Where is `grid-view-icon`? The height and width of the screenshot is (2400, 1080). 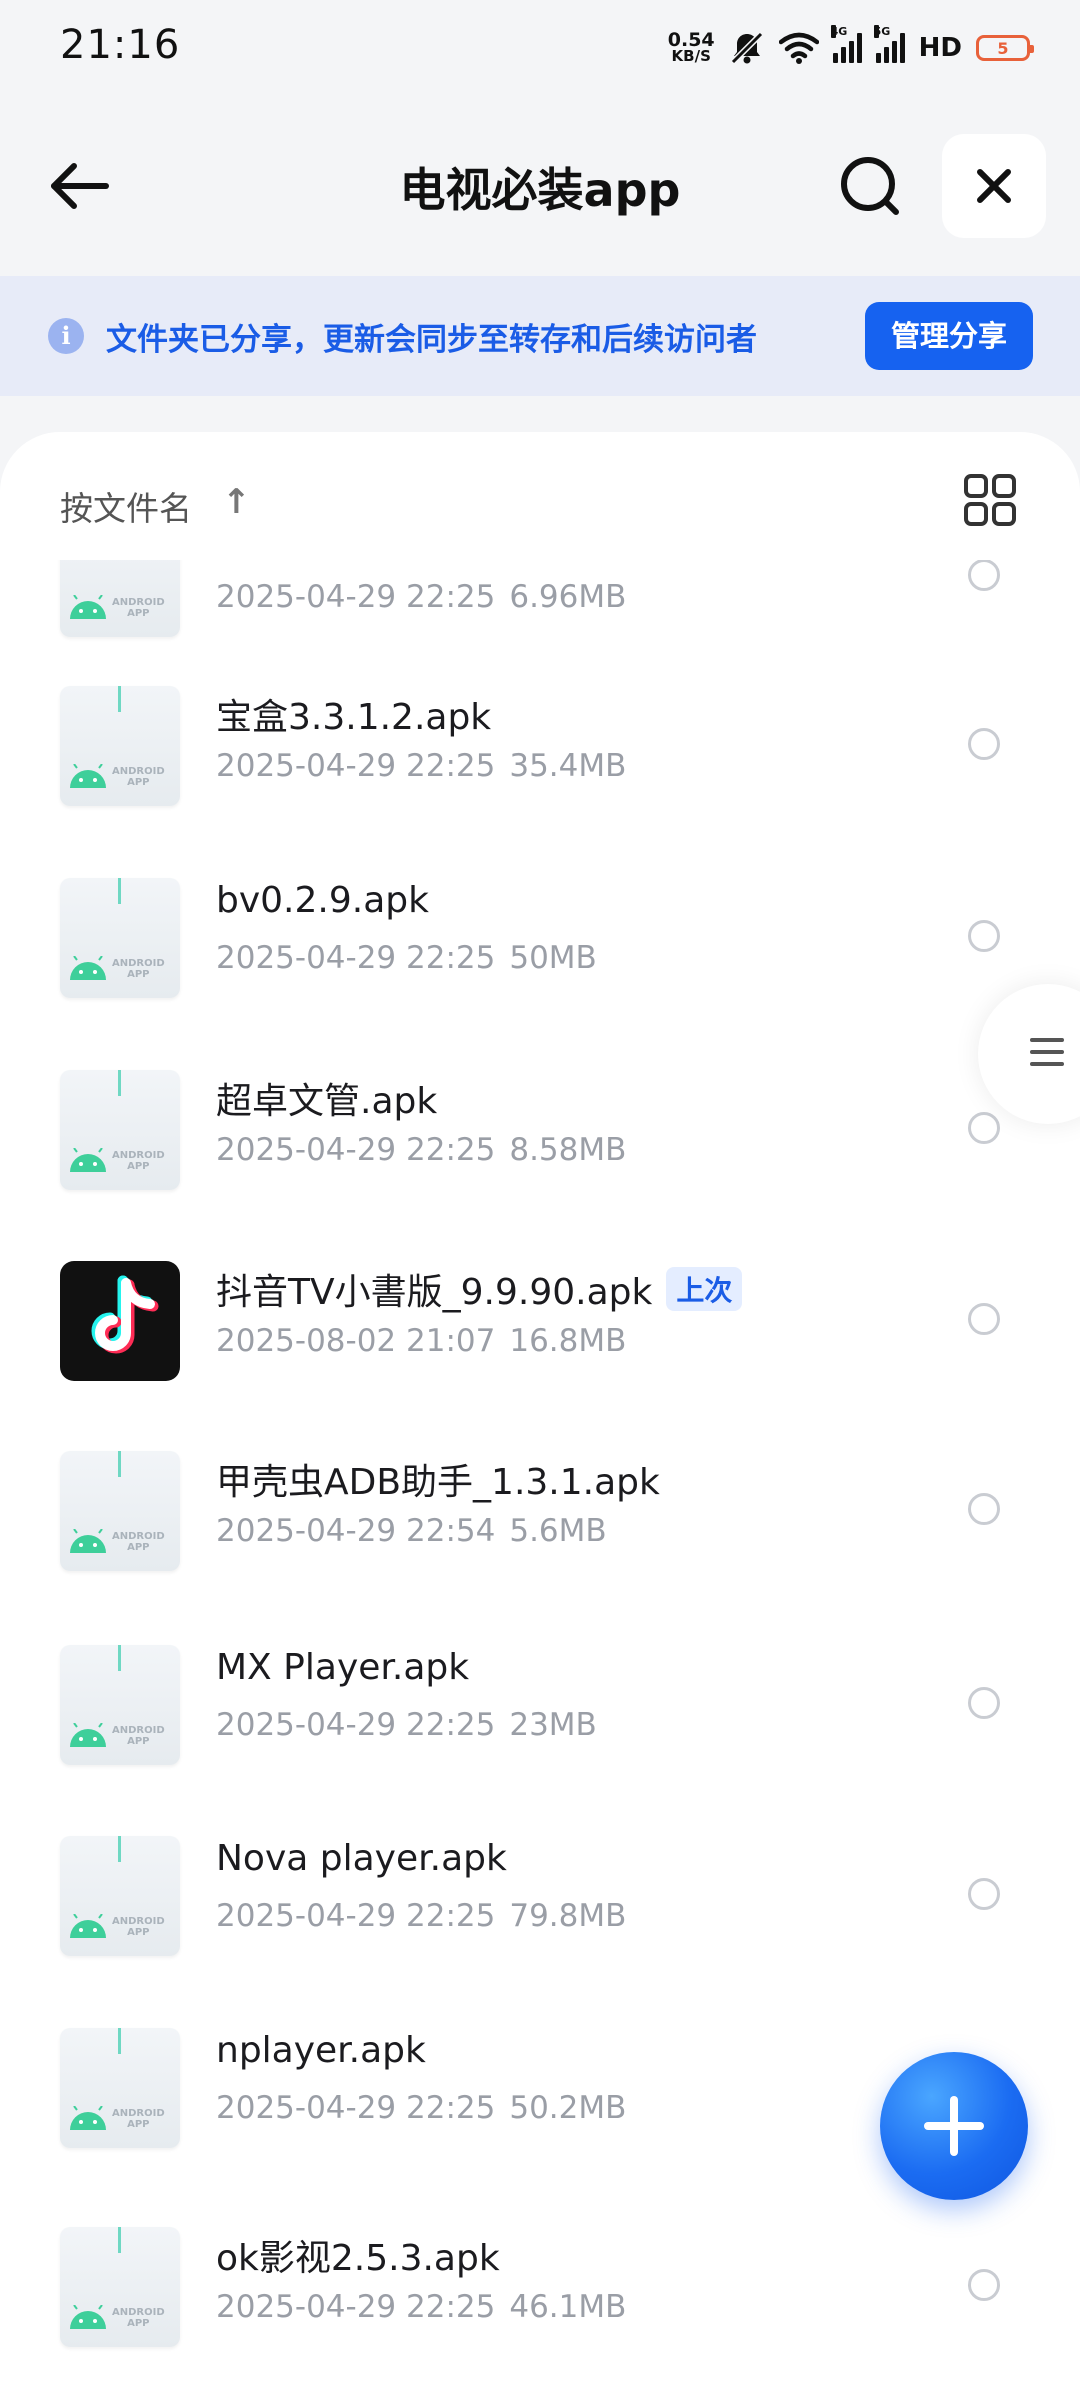 grid-view-icon is located at coordinates (990, 500).